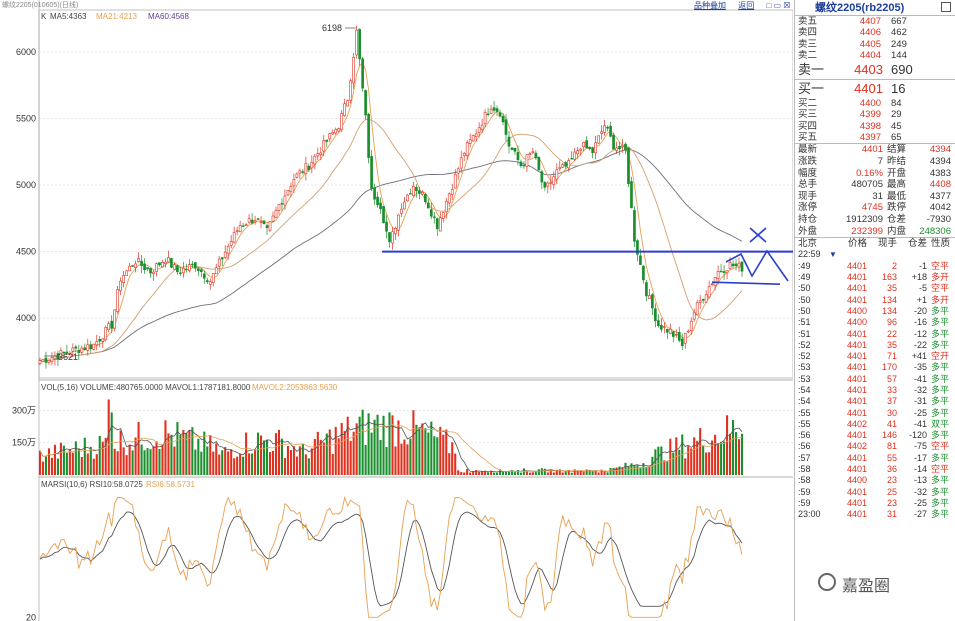 This screenshot has height=621, width=955. What do you see at coordinates (874, 219) in the screenshot?
I see `stat-row: 持仓 1912309 仓差 -7930` at bounding box center [874, 219].